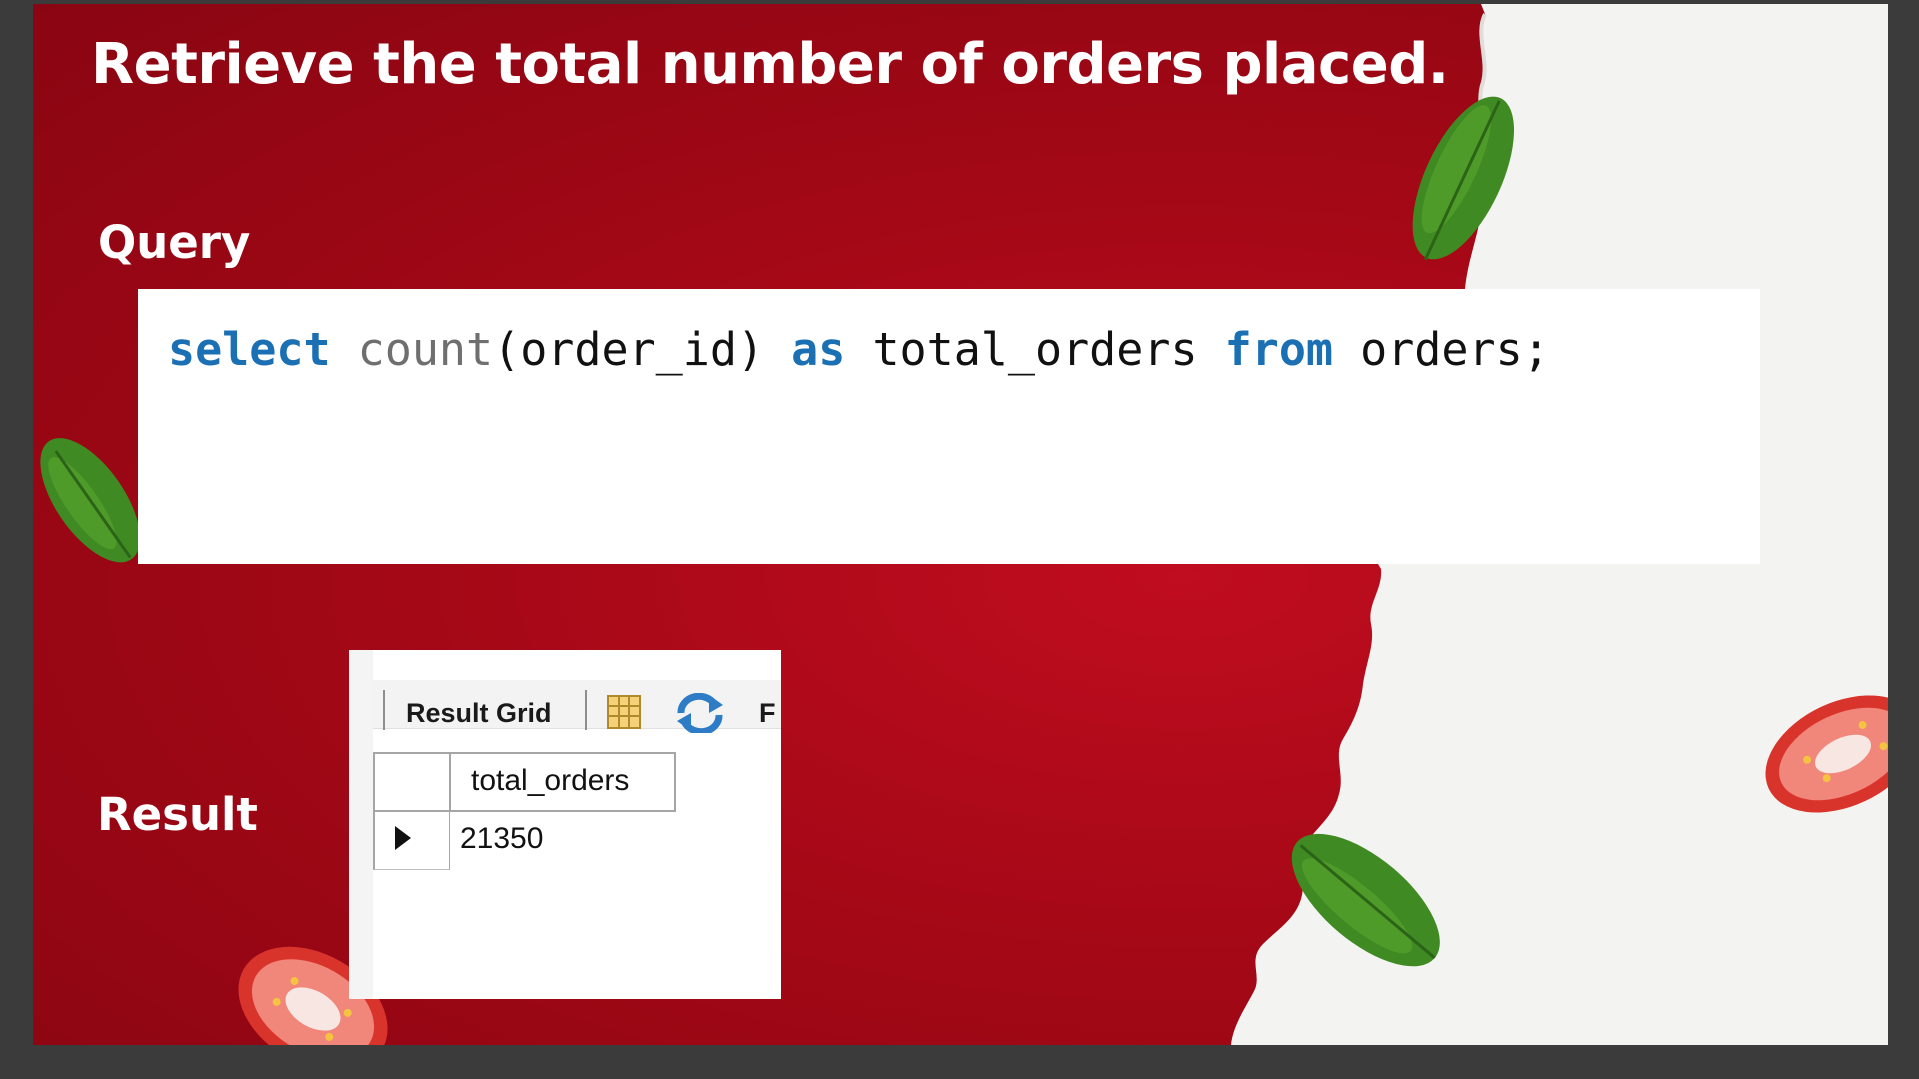 The height and width of the screenshot is (1079, 1919). I want to click on alias-name: total_orders, so click(1035, 349).